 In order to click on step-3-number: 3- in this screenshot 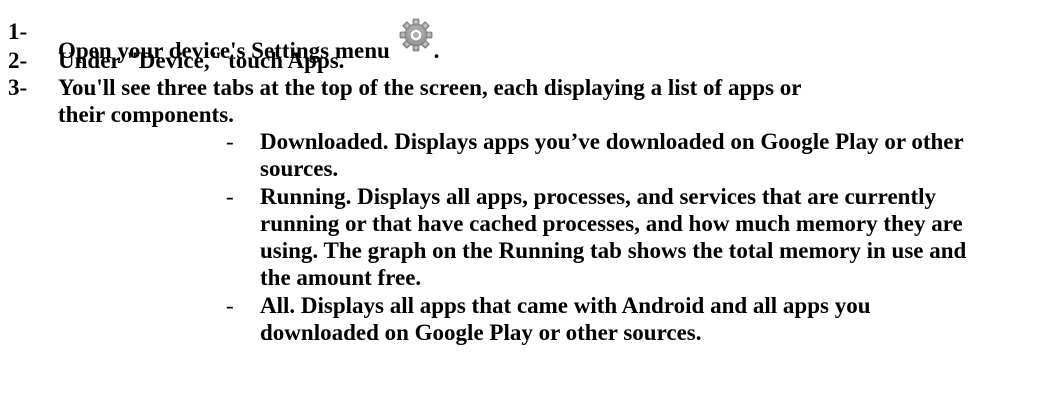, I will do `click(18, 87)`.